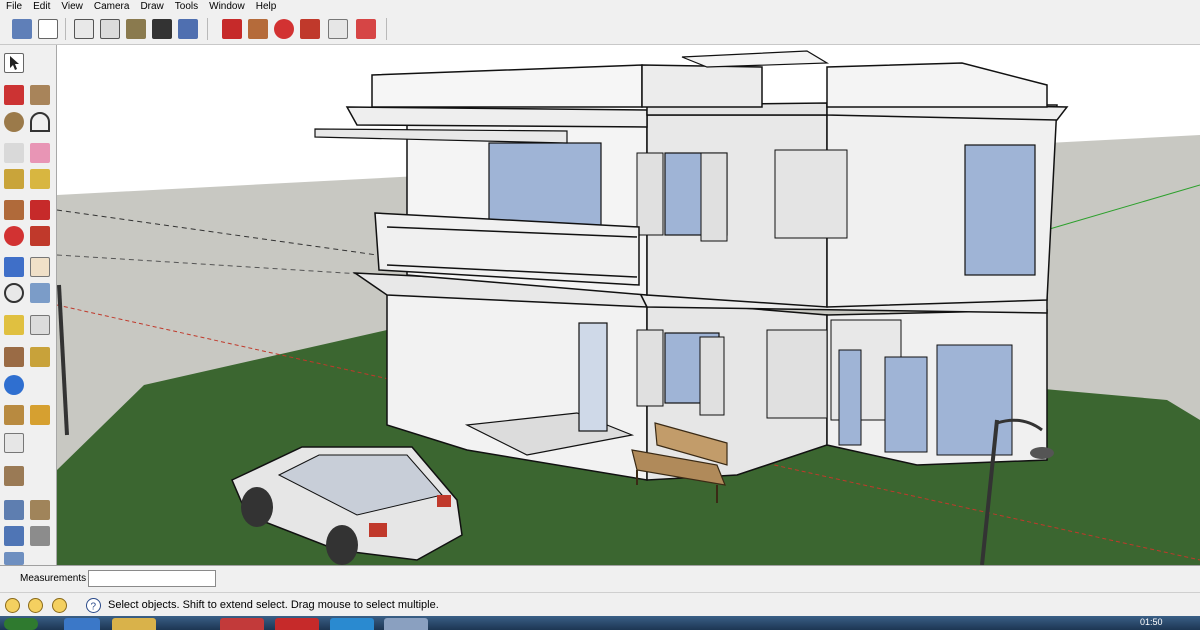 This screenshot has height=630, width=1200. I want to click on paint-bucket-icon, so click(40, 179).